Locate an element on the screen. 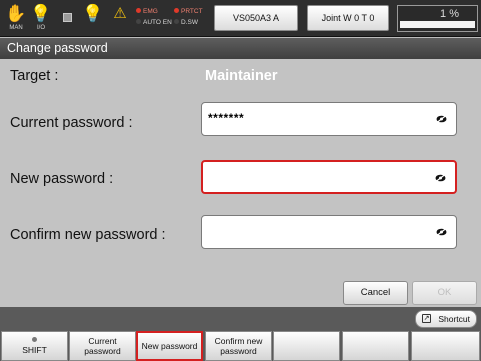  f1-shift-key: SHIFT is located at coordinates (34, 346).